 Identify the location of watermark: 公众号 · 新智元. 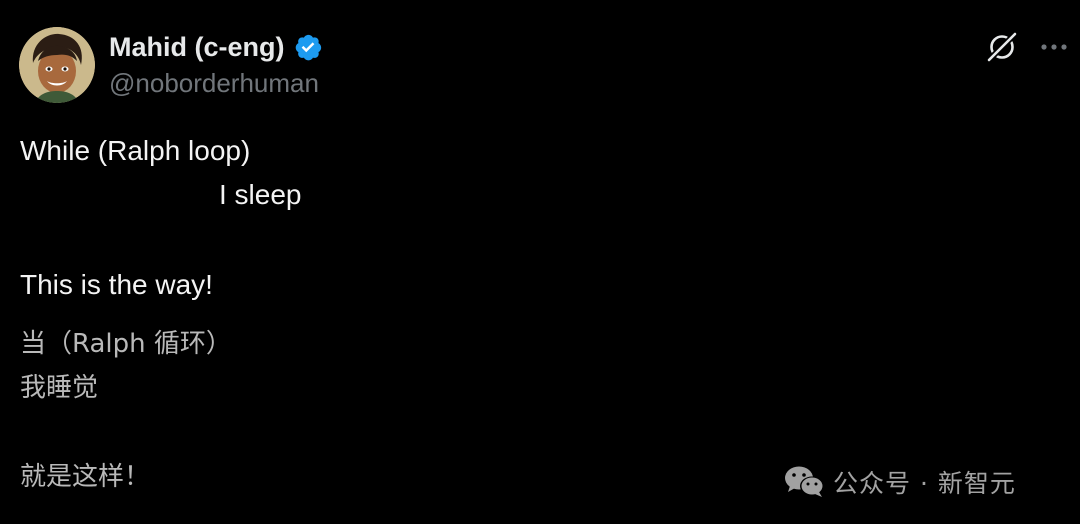
(899, 482).